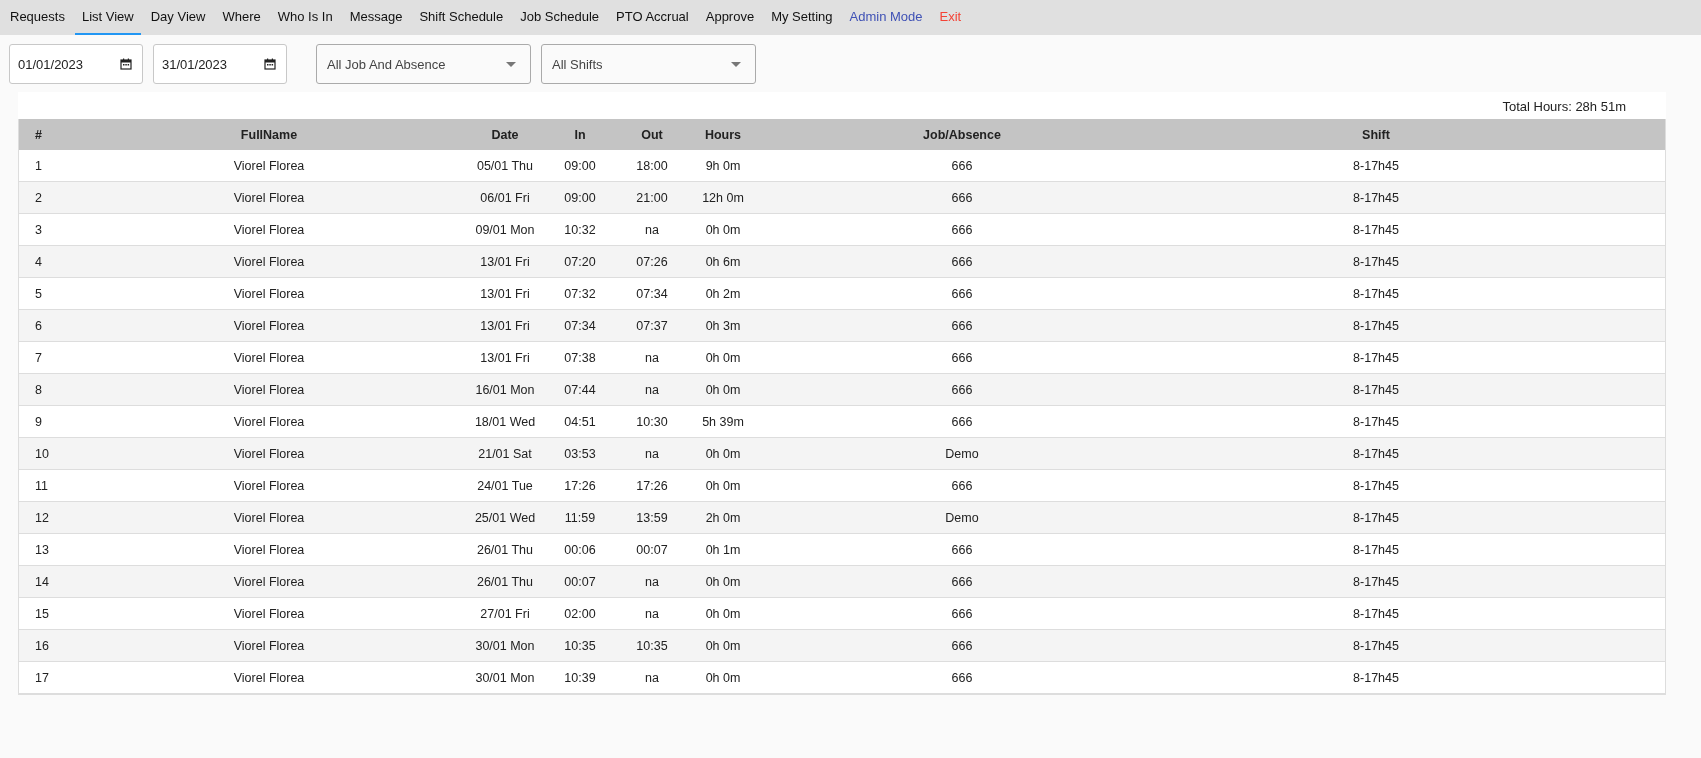 This screenshot has height=758, width=1701. What do you see at coordinates (962, 135) in the screenshot?
I see `column-header: Job/Absence` at bounding box center [962, 135].